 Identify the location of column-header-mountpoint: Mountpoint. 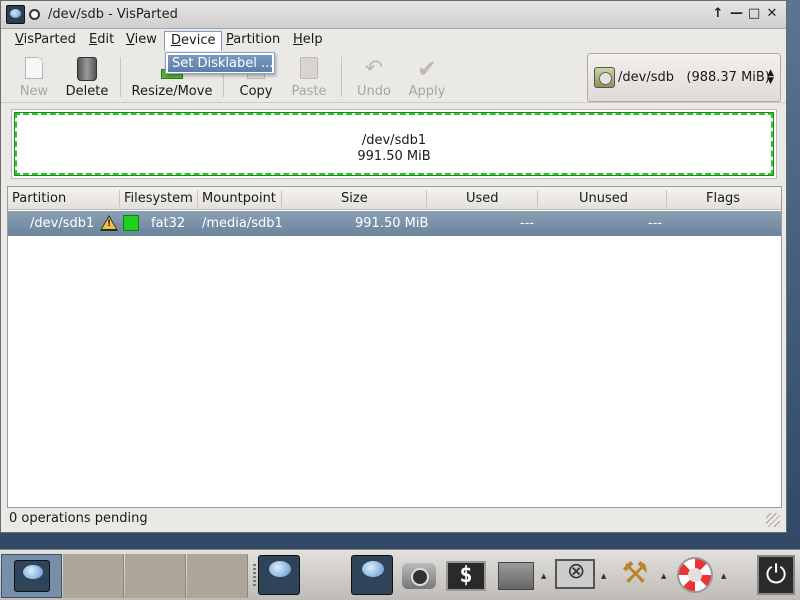
(239, 198).